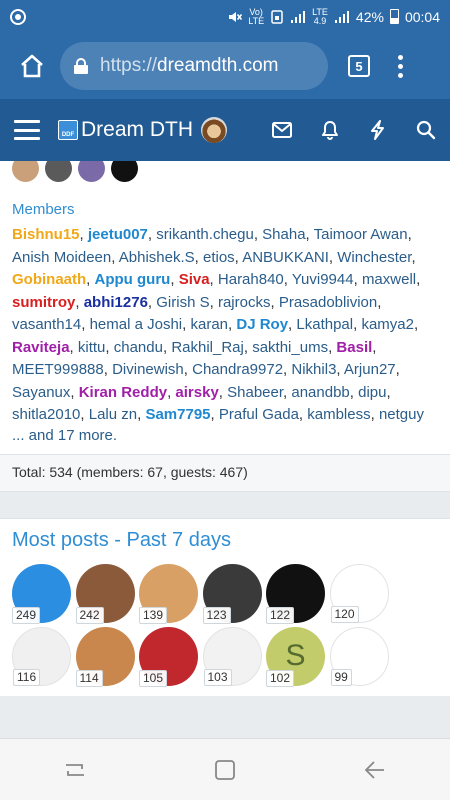 The height and width of the screenshot is (800, 450). Describe the element at coordinates (295, 593) in the screenshot. I see `biohazard-avatar: 122` at that location.